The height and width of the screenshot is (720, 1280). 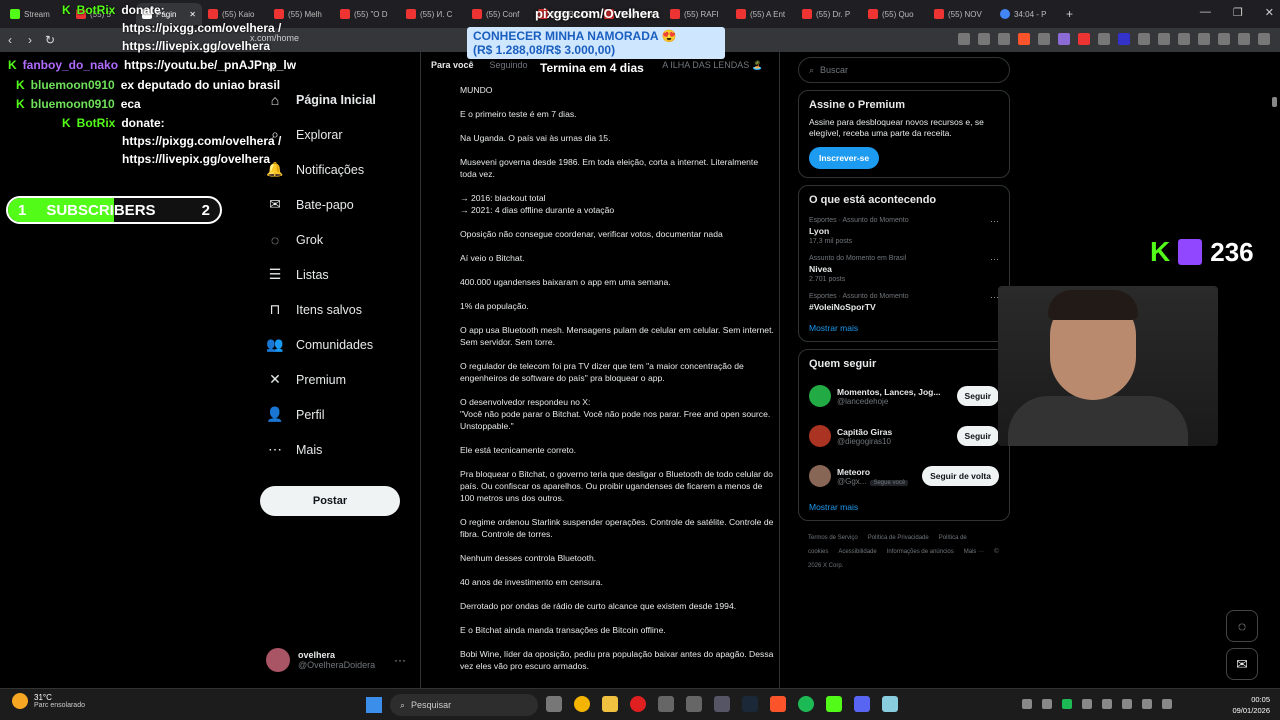 I want to click on vpn-icon, so click(x=1244, y=39).